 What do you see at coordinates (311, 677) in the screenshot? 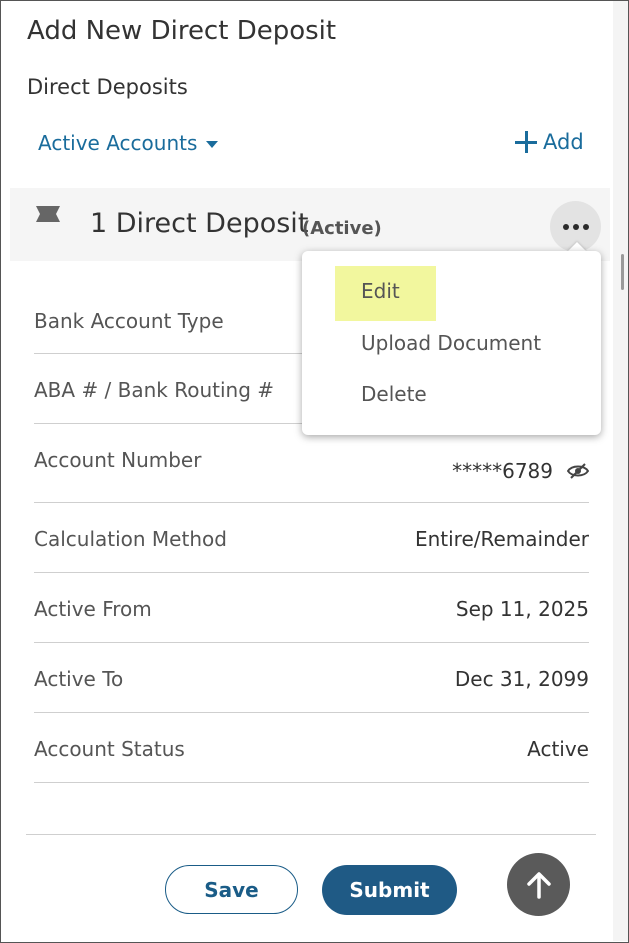
I see `detail-row-active-to: Active To Dec 31, 2099` at bounding box center [311, 677].